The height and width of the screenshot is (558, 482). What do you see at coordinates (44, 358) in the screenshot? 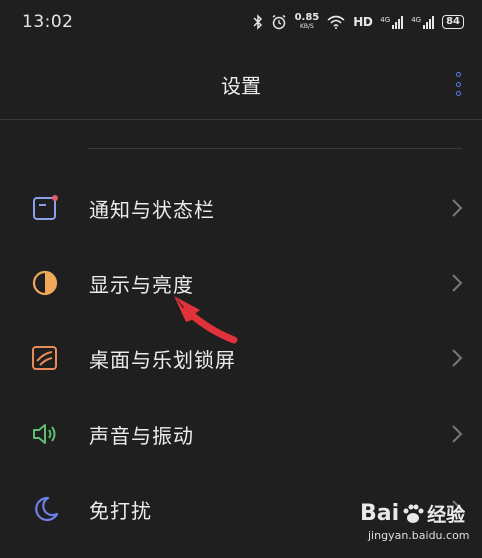
I see `wallpaper-icon` at bounding box center [44, 358].